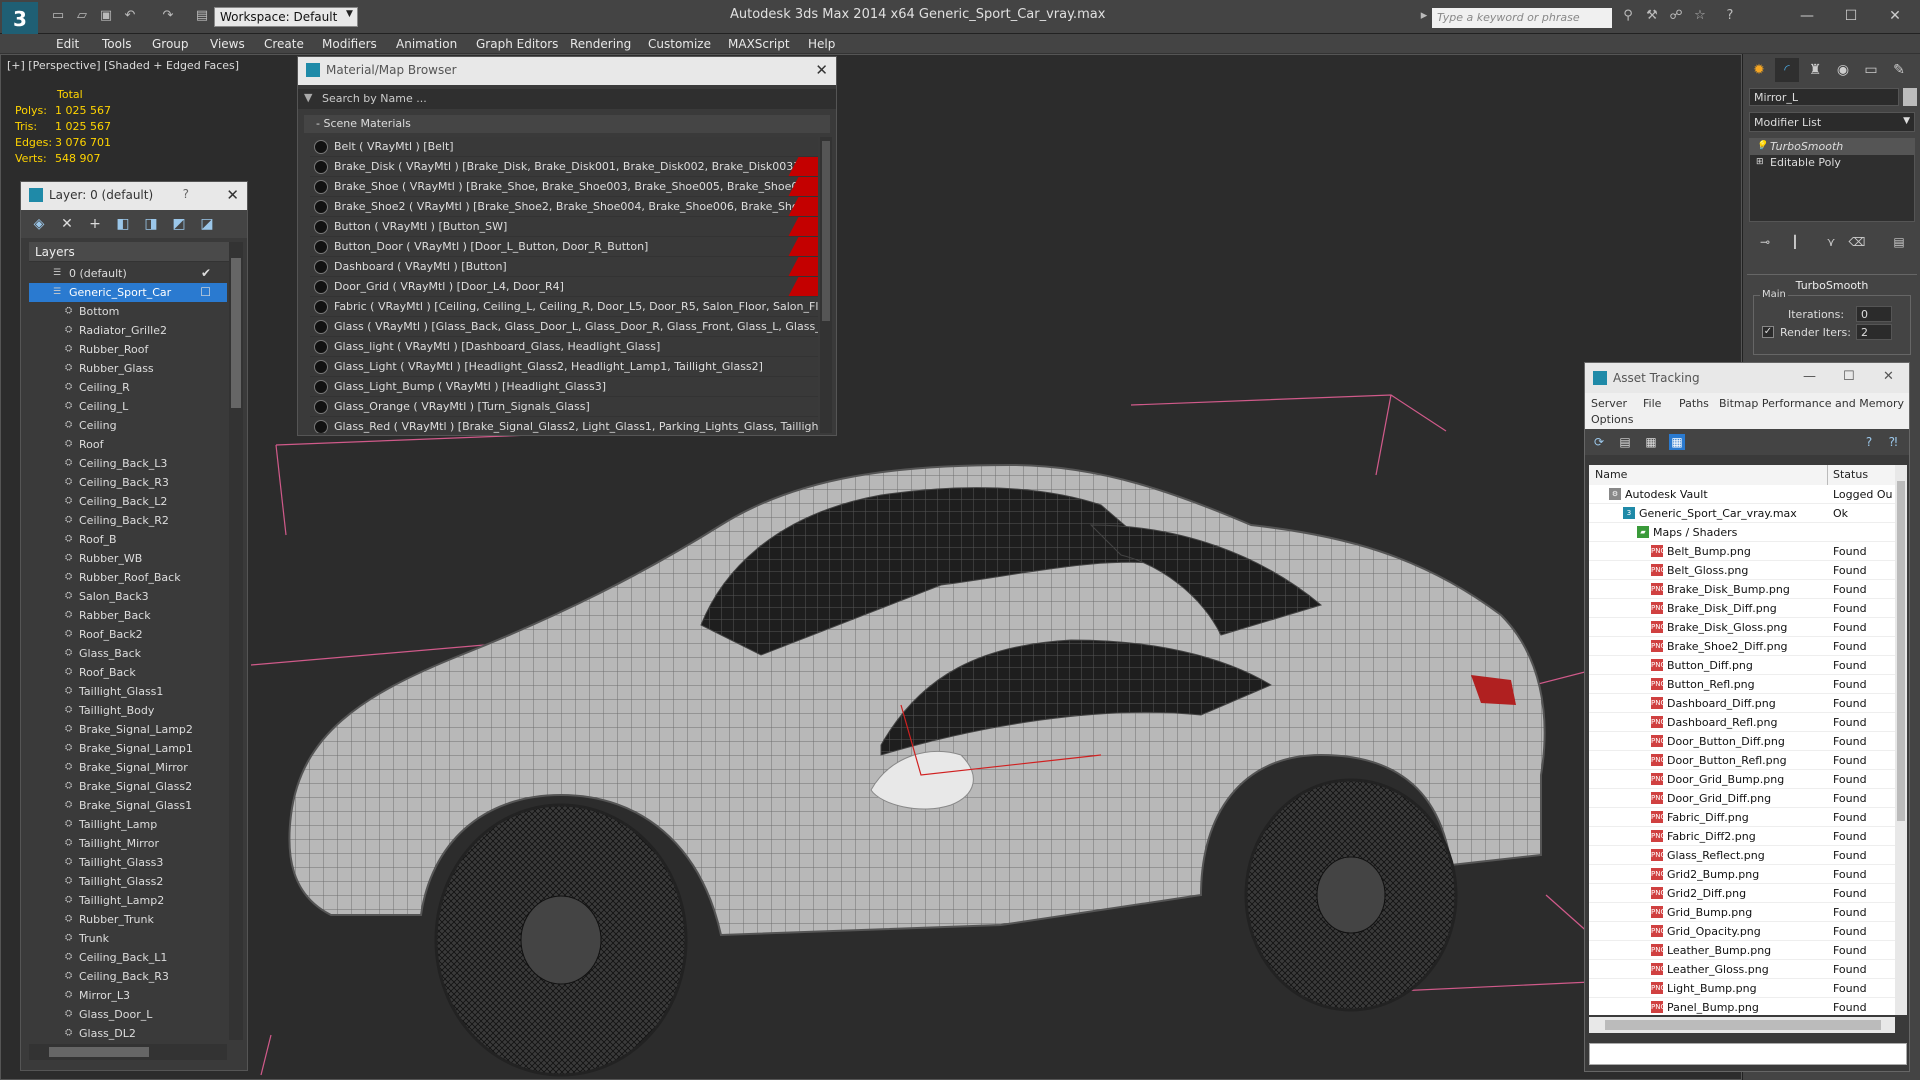 The image size is (1920, 1080). I want to click on layer-object-row: ⛭ Roof_B, so click(128, 539).